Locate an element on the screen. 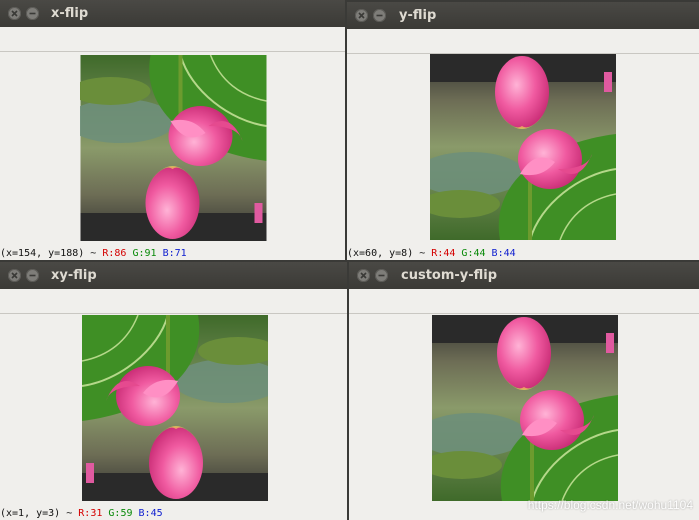  pixel-status: (x=1, y=3) ~ R:31 G:59 B:45 is located at coordinates (81, 514).